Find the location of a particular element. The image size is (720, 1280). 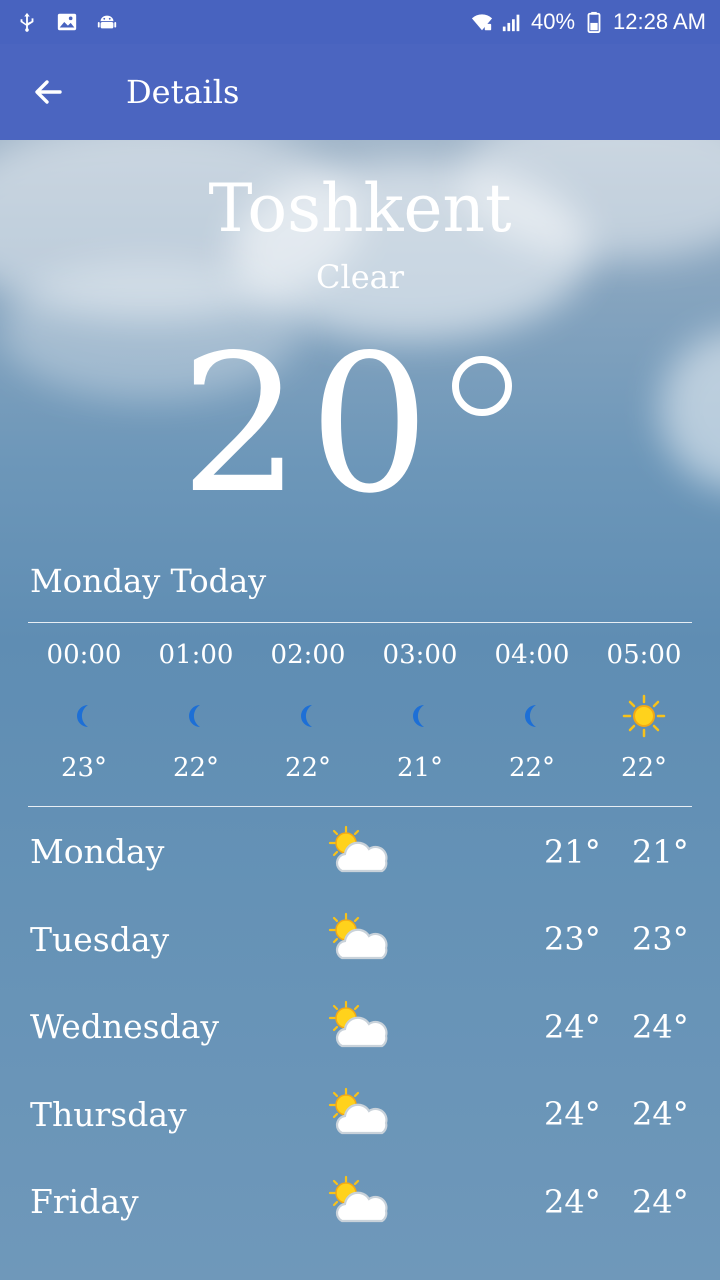

day-max-temp: 21° is located at coordinates (572, 851).